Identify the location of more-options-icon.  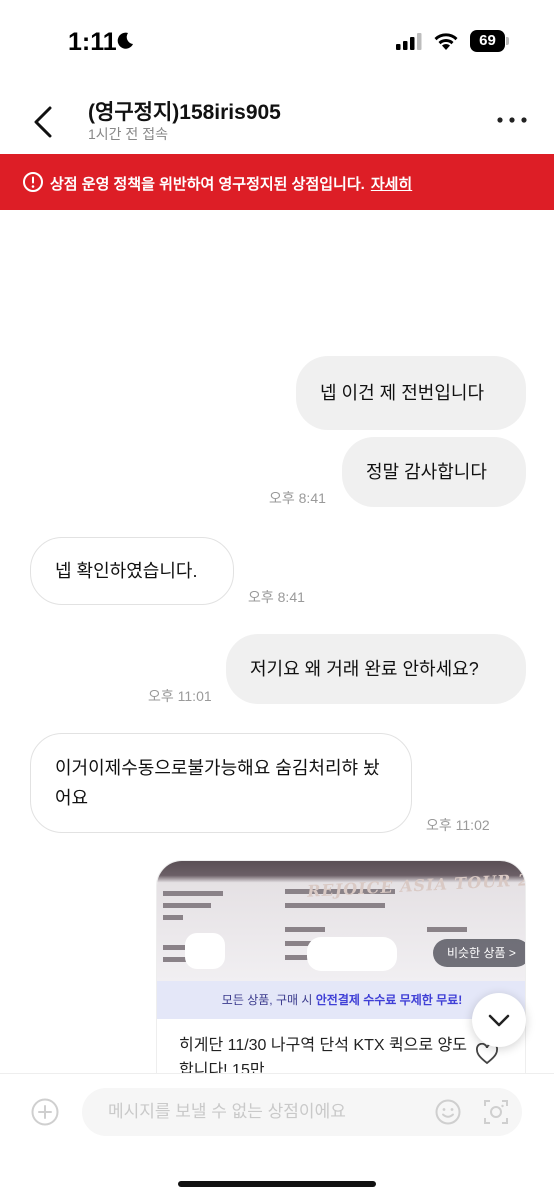
(512, 120).